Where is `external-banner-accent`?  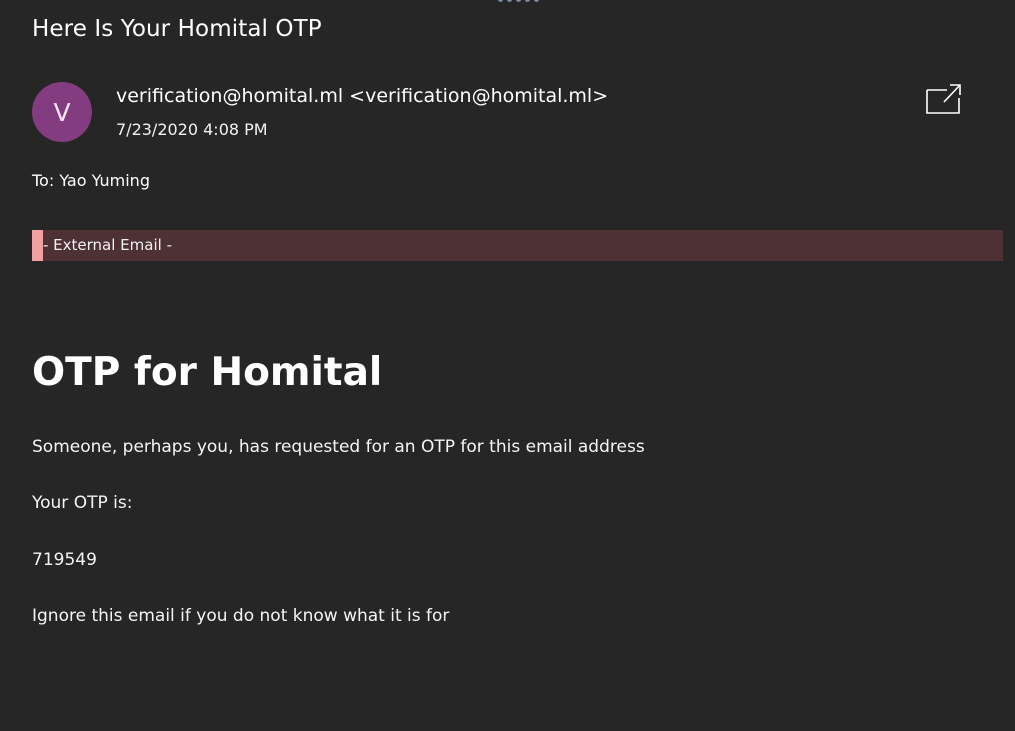
external-banner-accent is located at coordinates (37, 245).